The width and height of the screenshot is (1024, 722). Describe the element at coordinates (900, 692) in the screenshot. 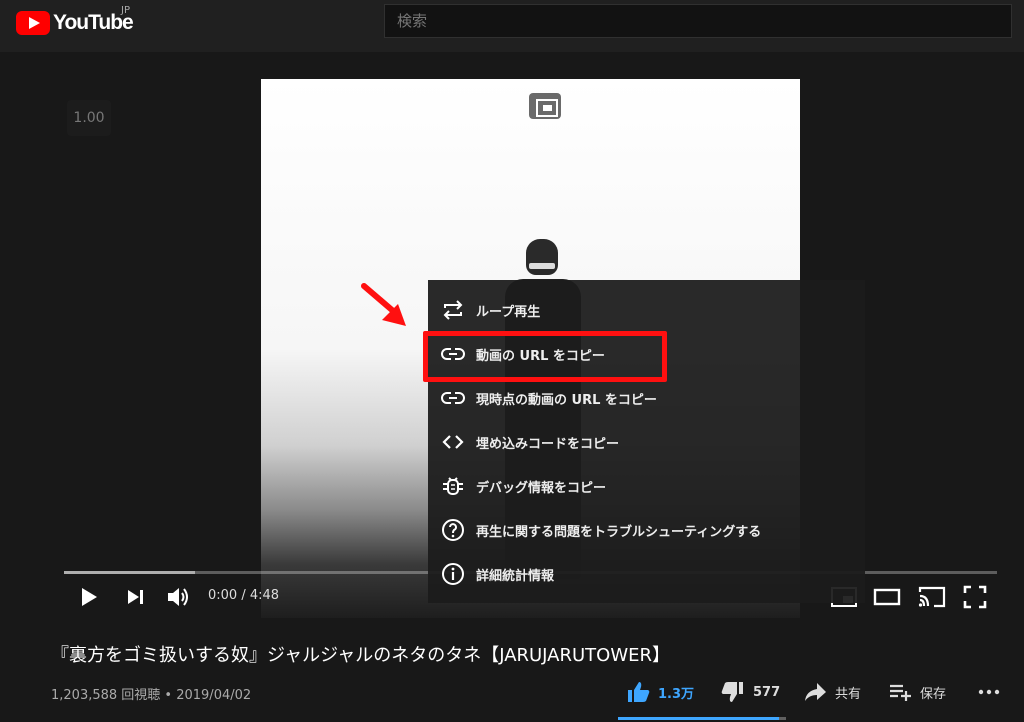

I see `playlist-add-icon` at that location.